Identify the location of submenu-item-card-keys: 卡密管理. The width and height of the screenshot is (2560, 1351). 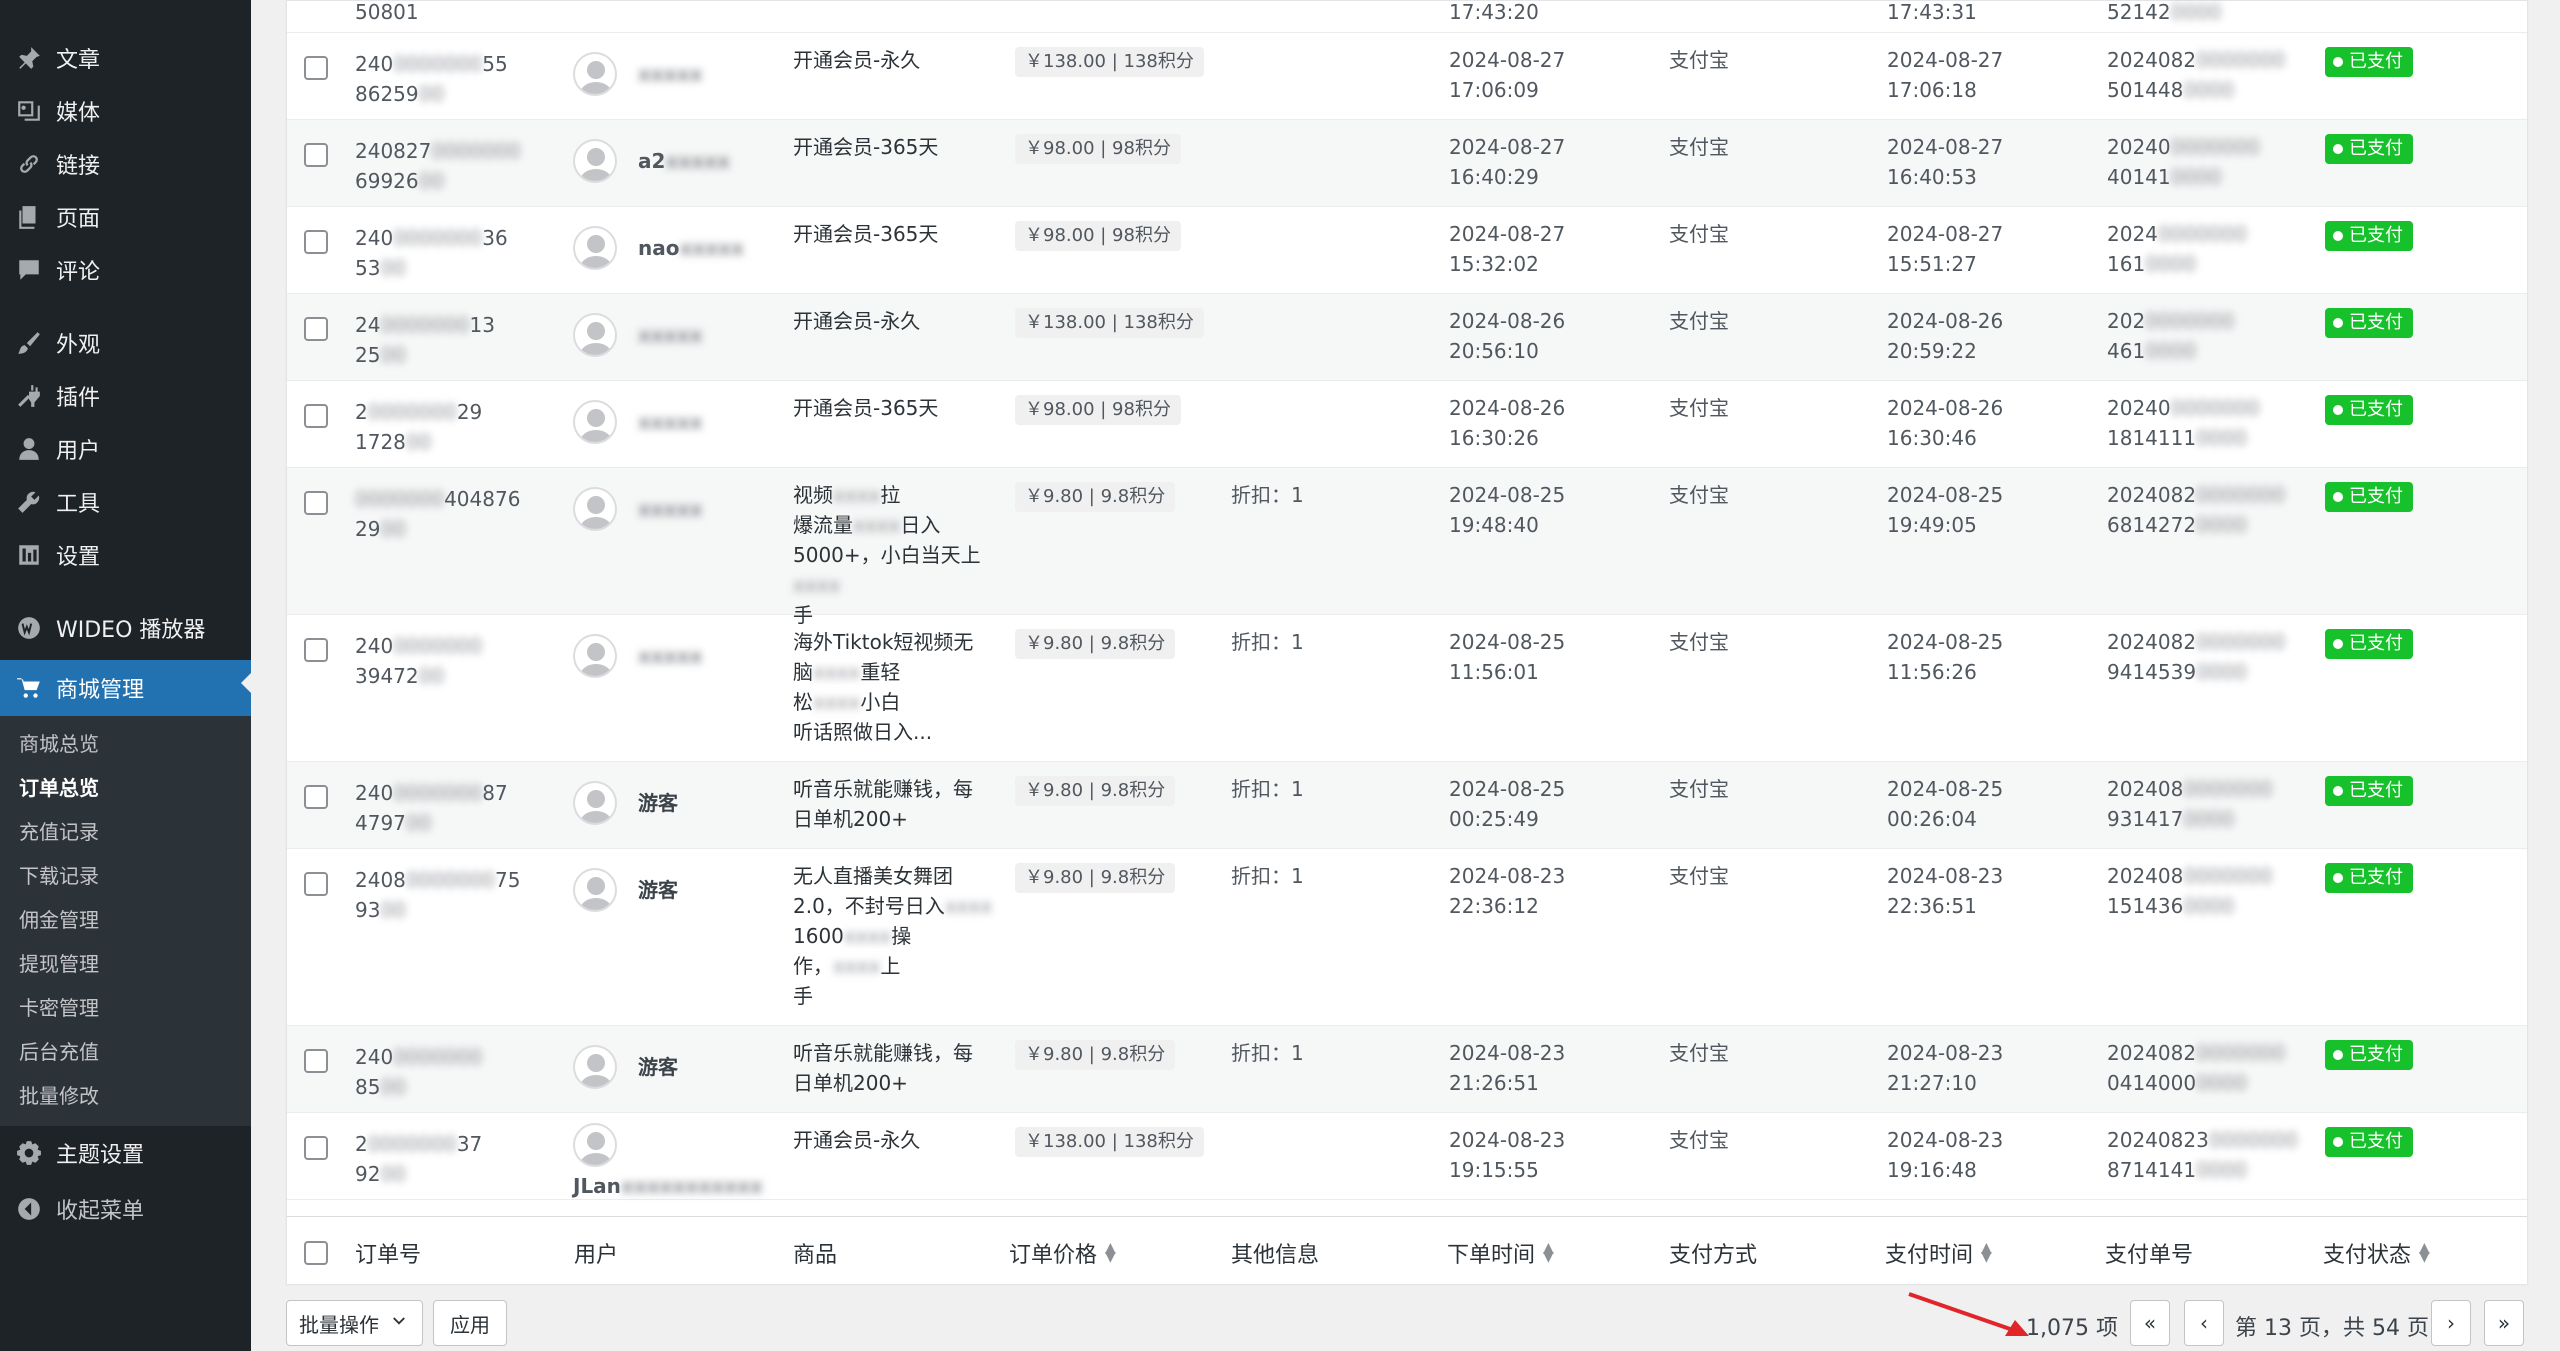
(59, 1006).